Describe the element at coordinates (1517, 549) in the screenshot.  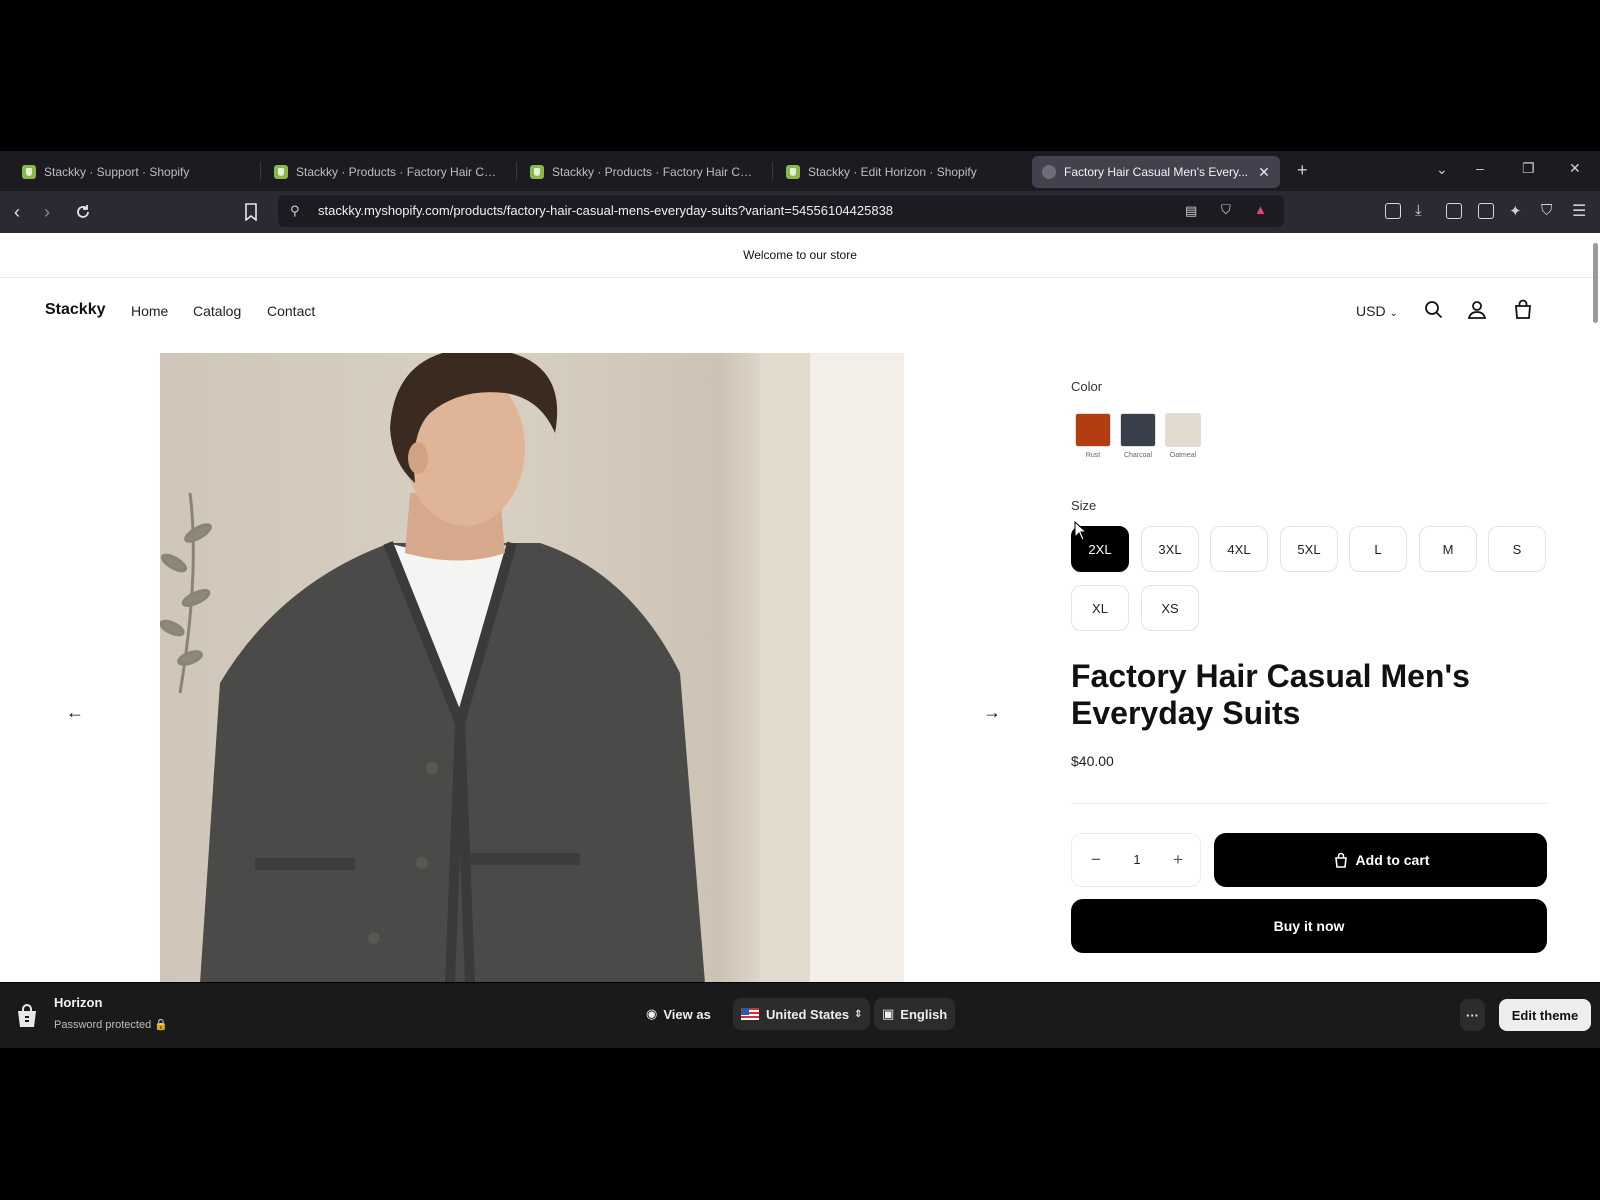
I see `size-option-s: S` at that location.